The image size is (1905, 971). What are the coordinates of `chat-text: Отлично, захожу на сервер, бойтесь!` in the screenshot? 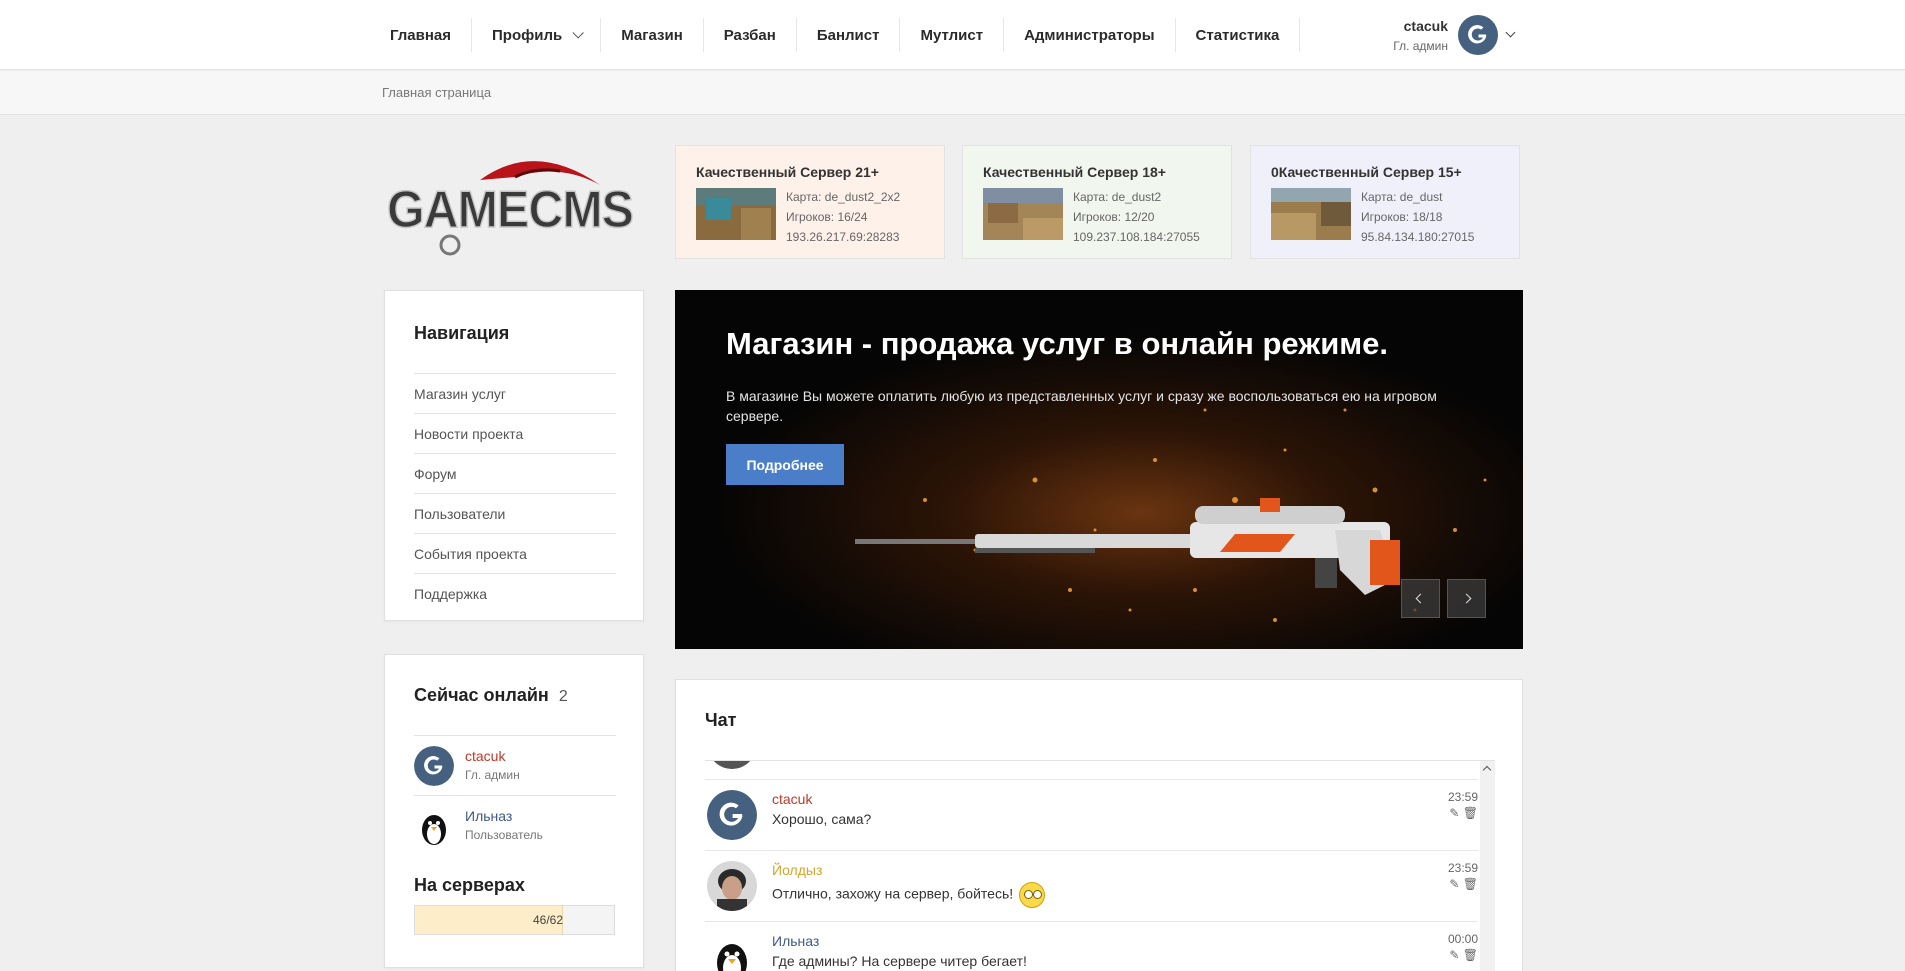 It's located at (909, 895).